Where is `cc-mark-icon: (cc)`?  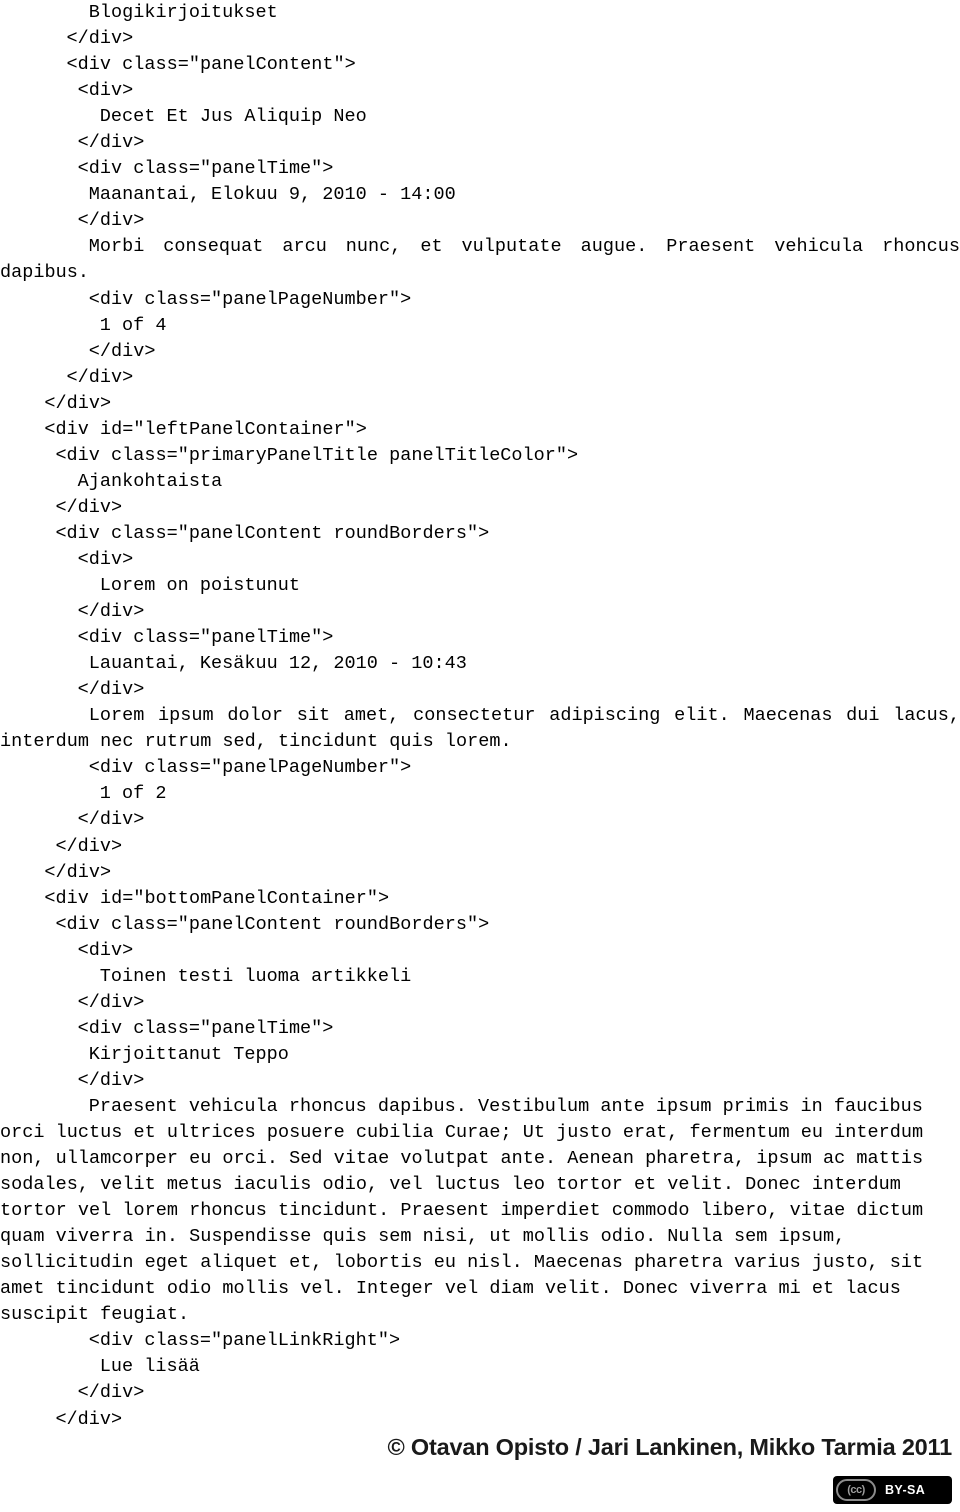 cc-mark-icon: (cc) is located at coordinates (856, 1490).